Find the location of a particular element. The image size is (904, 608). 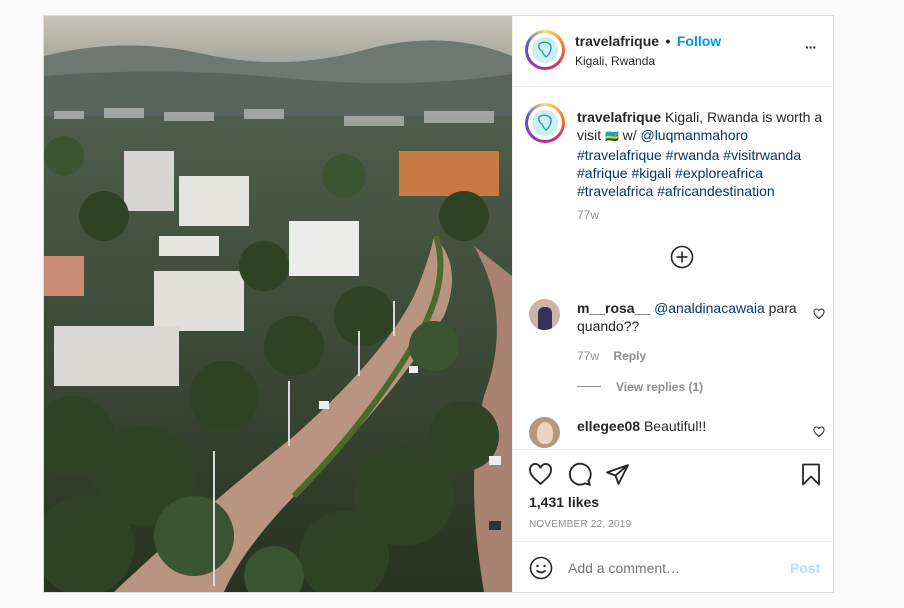

caption-time: 77w is located at coordinates (588, 215).